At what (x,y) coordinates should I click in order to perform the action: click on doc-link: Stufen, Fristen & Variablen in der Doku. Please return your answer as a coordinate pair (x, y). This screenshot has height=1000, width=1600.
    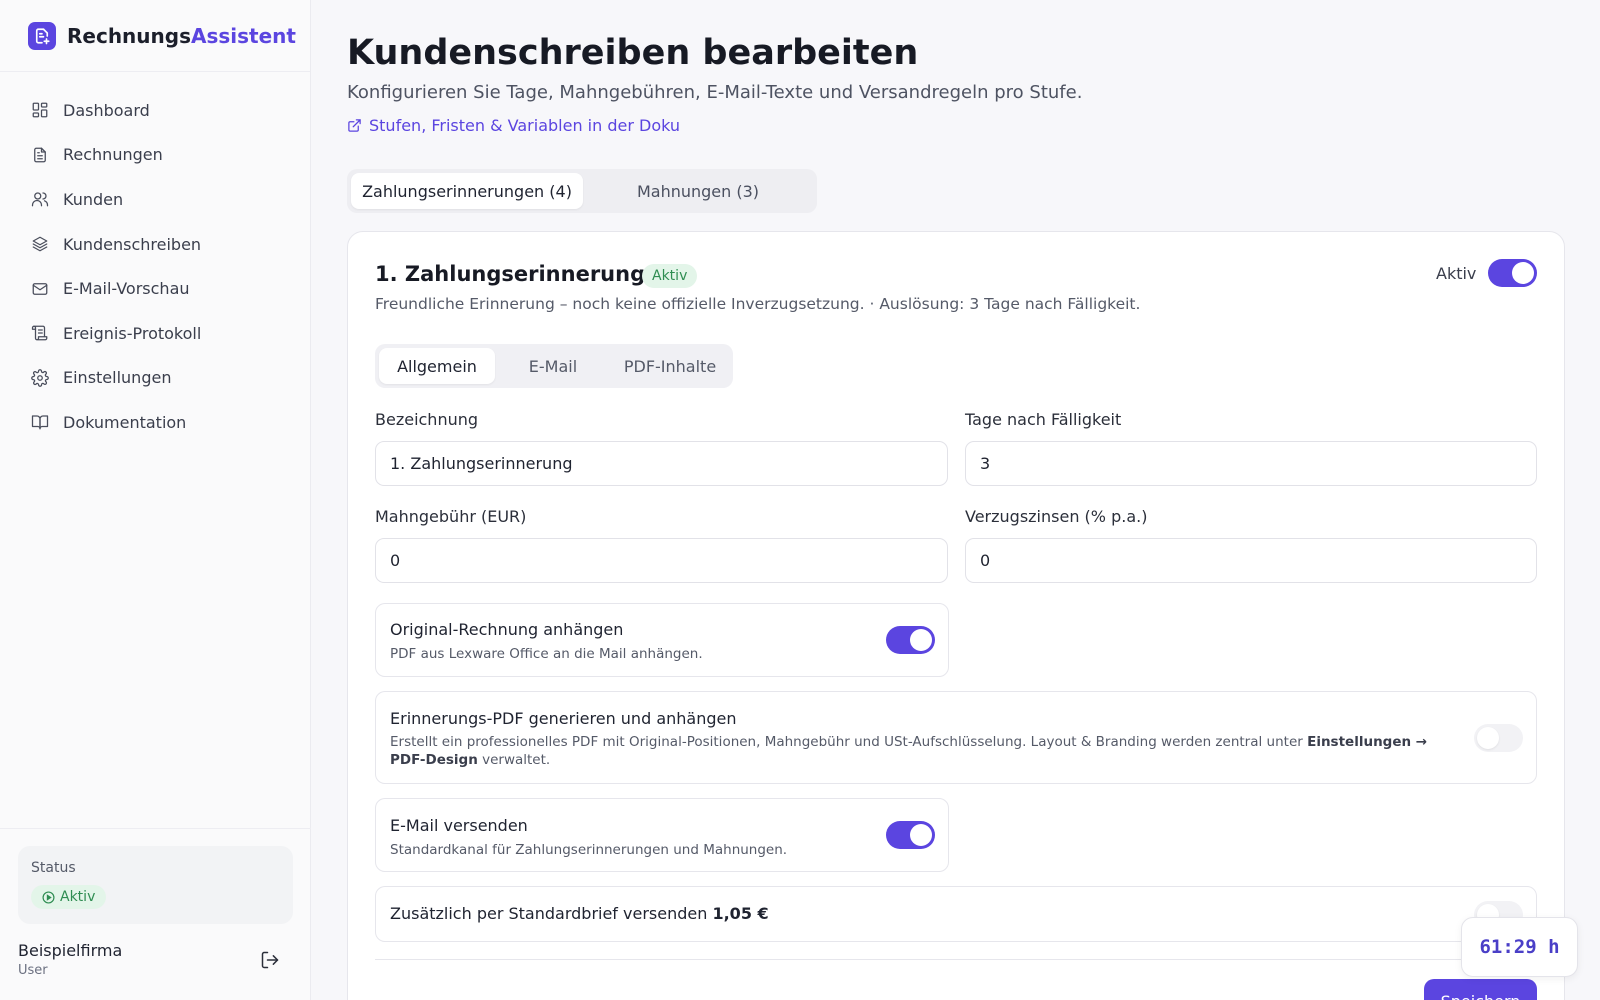
    Looking at the image, I should click on (513, 125).